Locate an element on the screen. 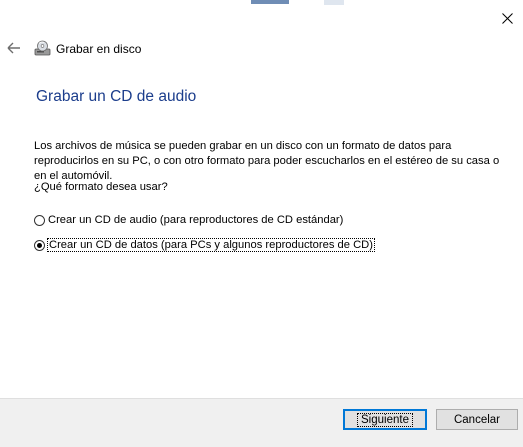  radio-selected-dot is located at coordinates (39, 245).